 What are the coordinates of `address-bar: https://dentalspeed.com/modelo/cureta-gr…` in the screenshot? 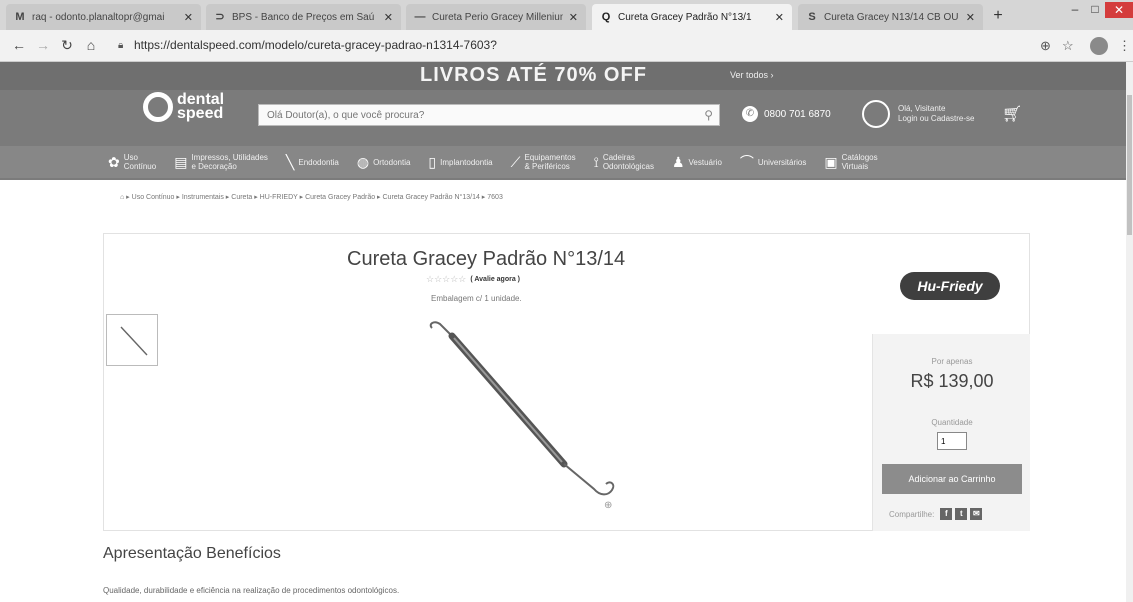 It's located at (315, 45).